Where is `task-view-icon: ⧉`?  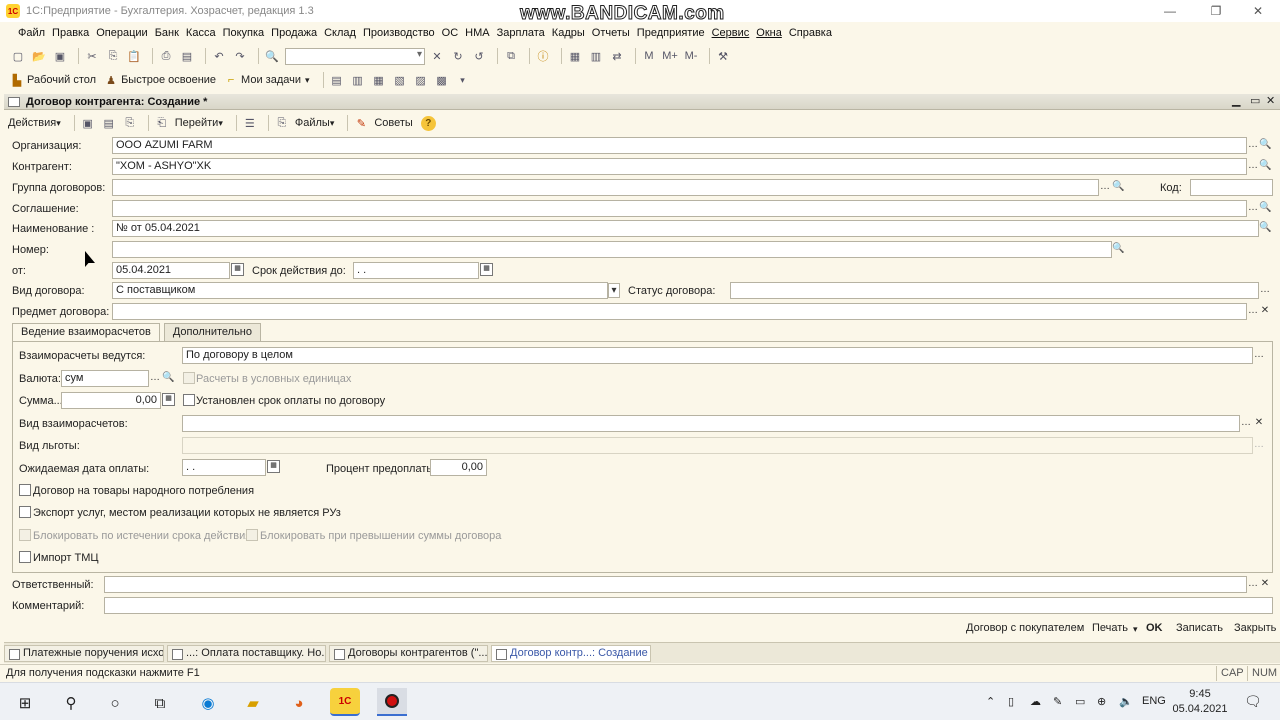 task-view-icon: ⧉ is located at coordinates (160, 703).